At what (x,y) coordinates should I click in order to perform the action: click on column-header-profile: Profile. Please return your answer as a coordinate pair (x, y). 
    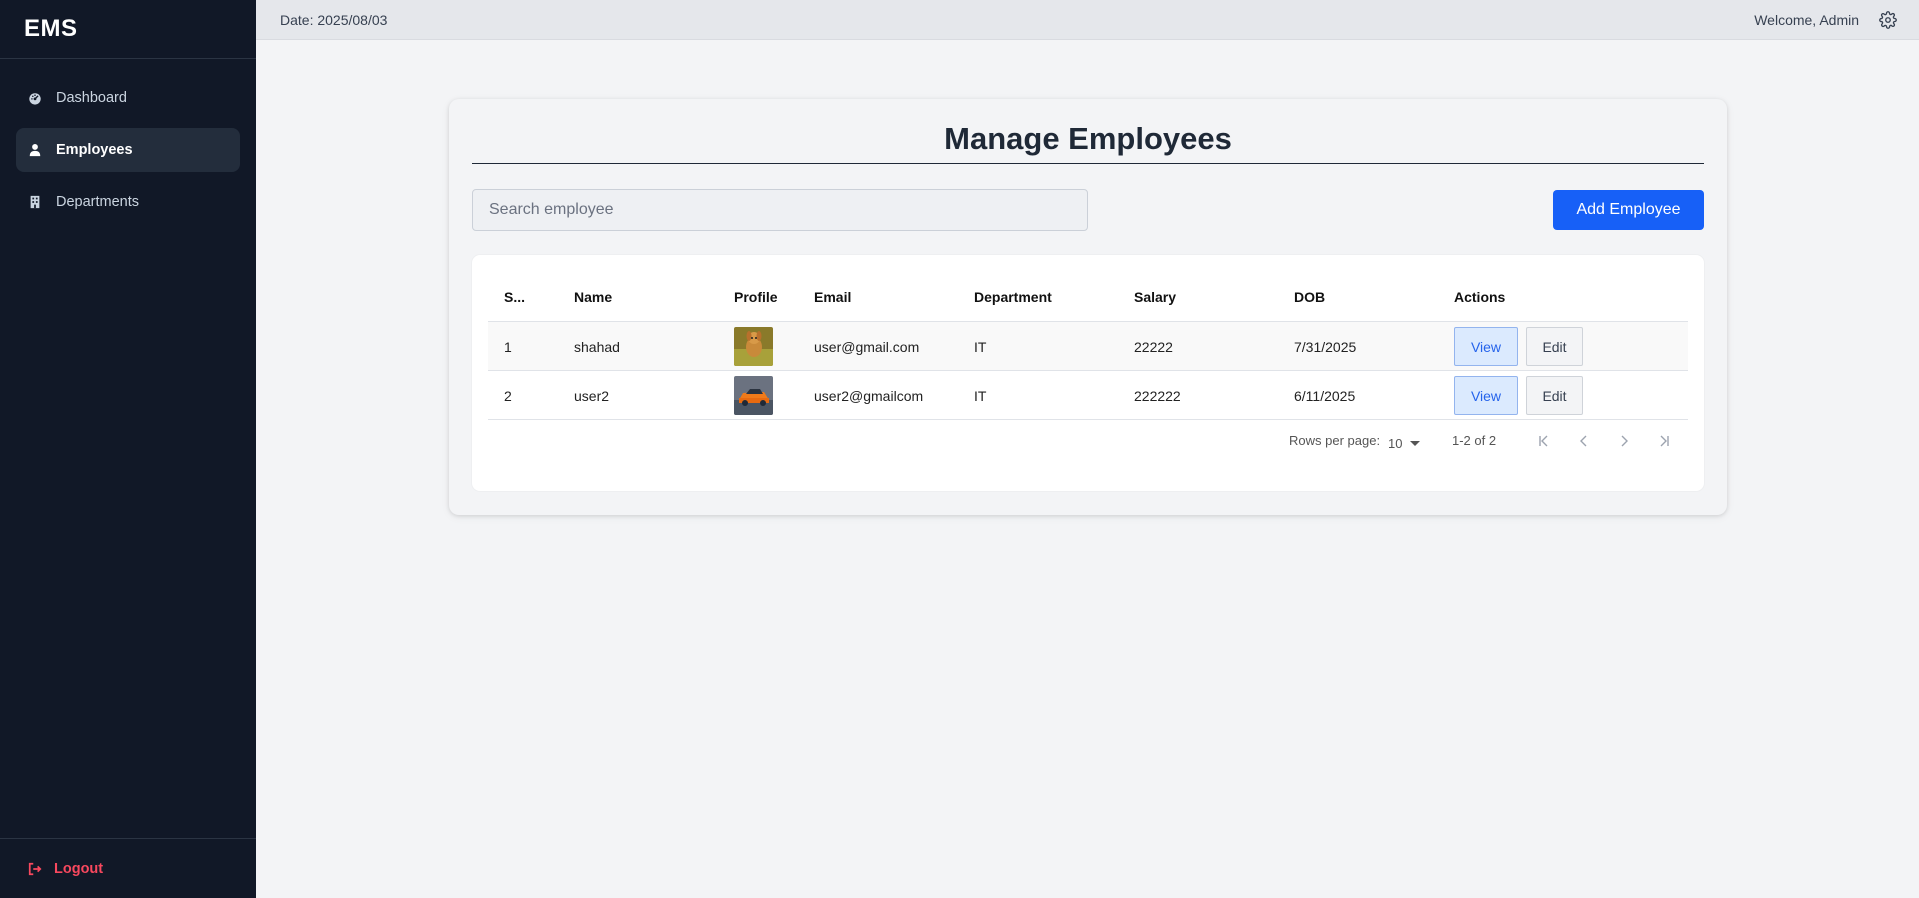
    Looking at the image, I should click on (756, 297).